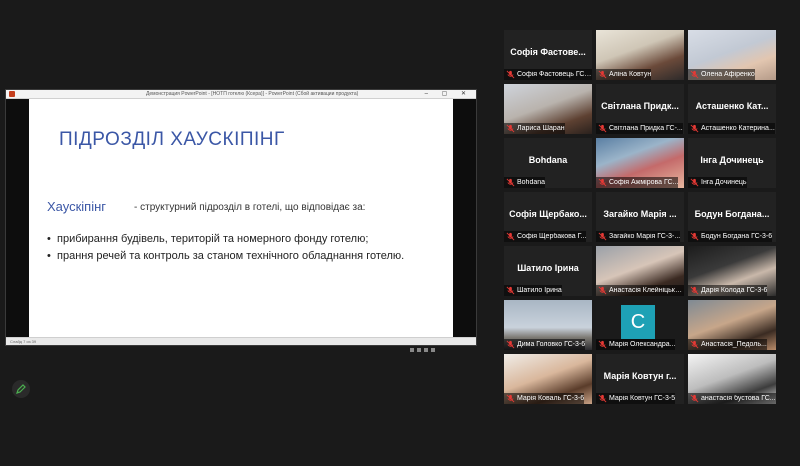 This screenshot has height=466, width=800. I want to click on participant-name-label: Марія Коваль ГС-3-6, so click(544, 398).